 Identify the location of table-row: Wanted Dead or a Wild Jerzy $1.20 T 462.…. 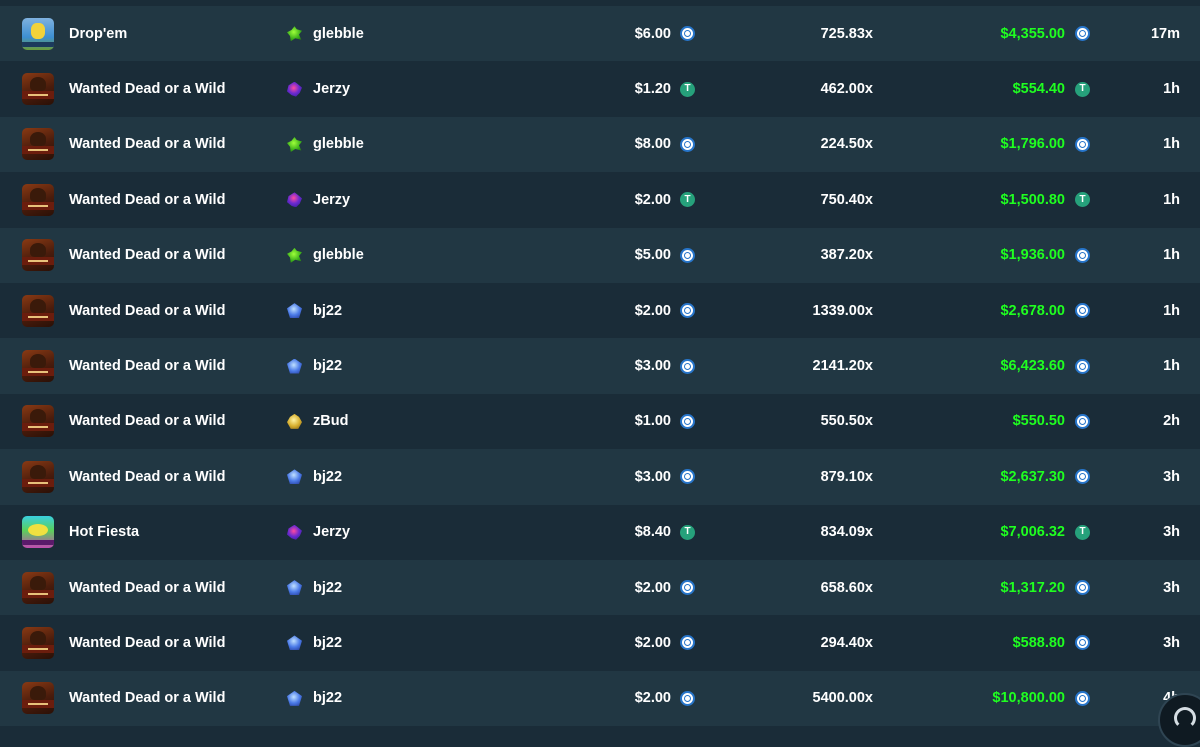
(600, 88).